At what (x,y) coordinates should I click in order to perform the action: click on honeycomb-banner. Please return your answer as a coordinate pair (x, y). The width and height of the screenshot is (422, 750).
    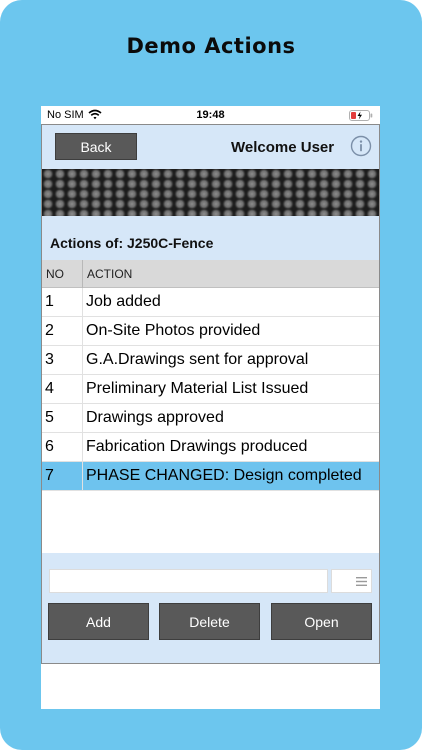
    Looking at the image, I should click on (210, 192).